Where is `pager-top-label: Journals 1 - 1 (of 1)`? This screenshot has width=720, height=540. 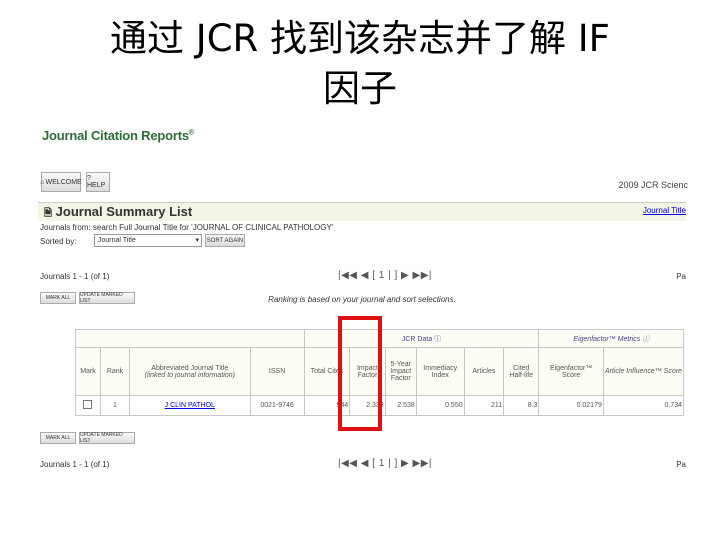 pager-top-label: Journals 1 - 1 (of 1) is located at coordinates (75, 276).